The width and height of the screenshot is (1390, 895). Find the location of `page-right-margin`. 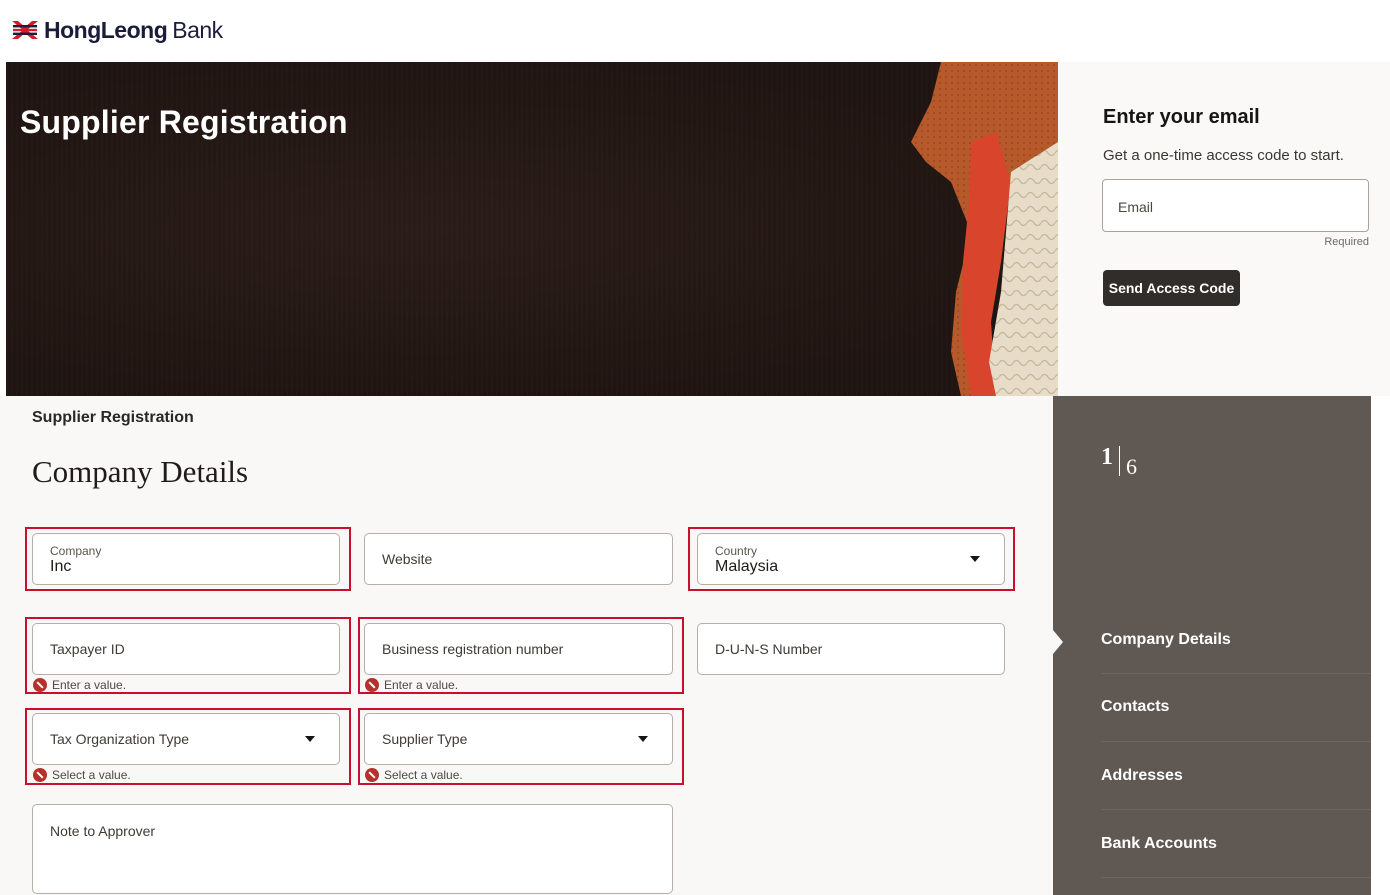

page-right-margin is located at coordinates (1380, 645).